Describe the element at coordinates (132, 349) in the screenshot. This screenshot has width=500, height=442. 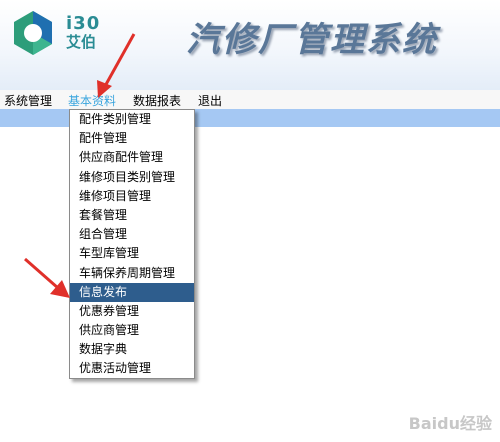
I see `menu-item-data-dictionary: 数据字典` at that location.